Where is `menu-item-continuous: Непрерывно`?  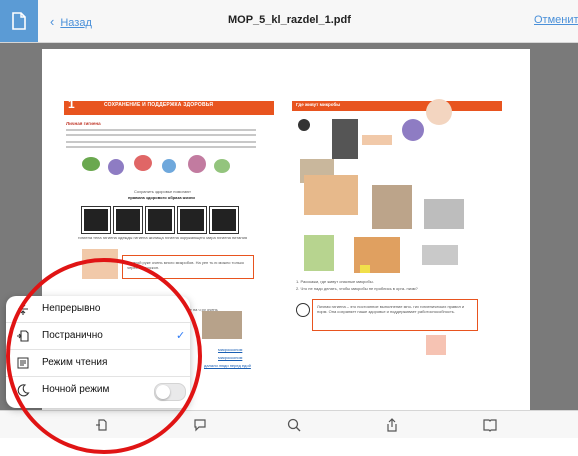 menu-item-continuous: Непрерывно is located at coordinates (98, 309).